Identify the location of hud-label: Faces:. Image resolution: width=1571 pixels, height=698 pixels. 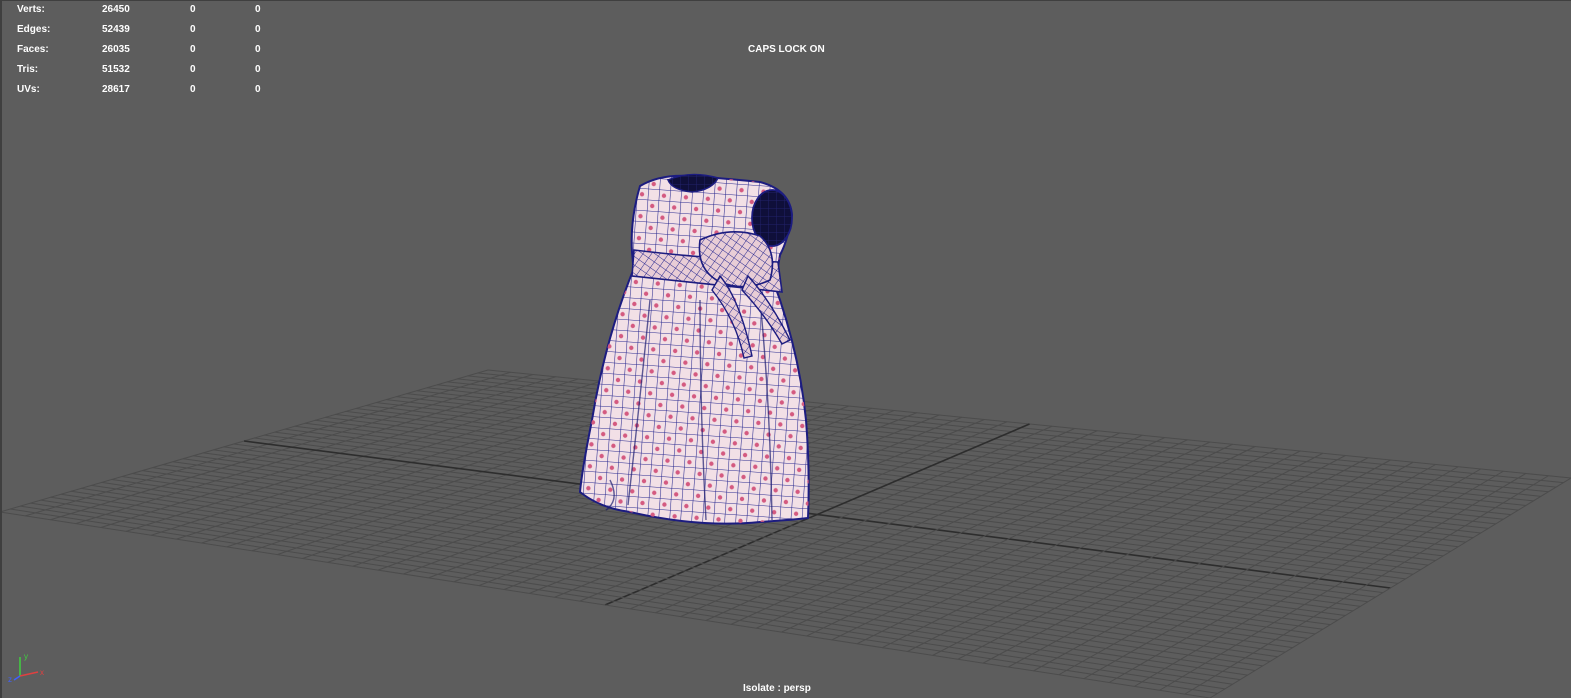
(33, 49).